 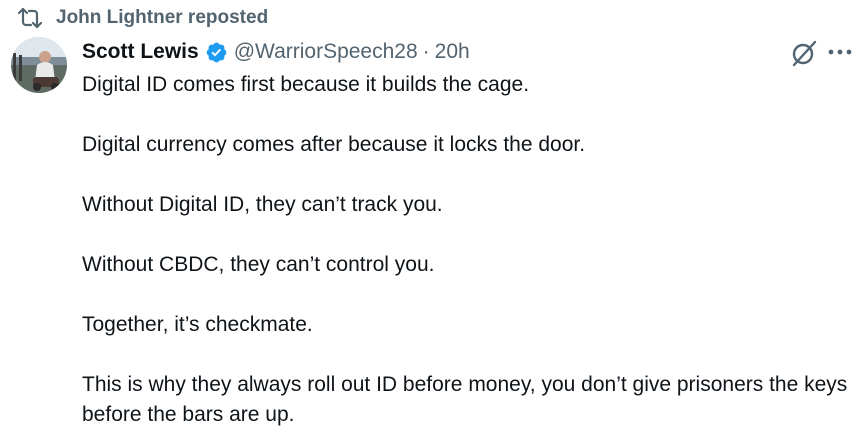 I want to click on verified-badge-icon, so click(x=216, y=52).